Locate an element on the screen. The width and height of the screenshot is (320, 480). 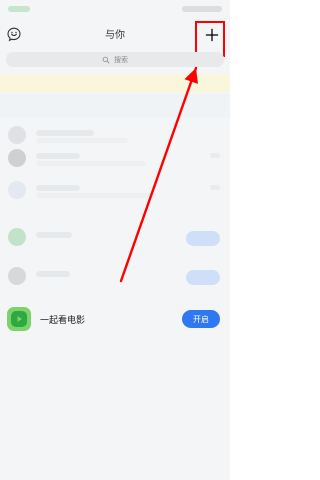
search-placeholder: 搜索 is located at coordinates (121, 59).